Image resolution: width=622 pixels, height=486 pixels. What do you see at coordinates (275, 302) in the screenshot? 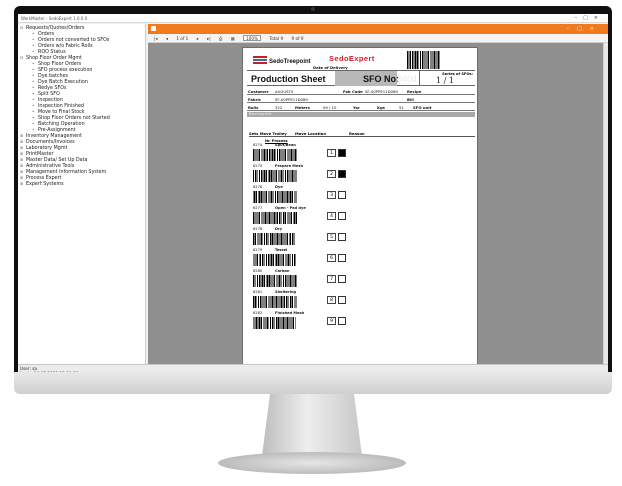
I see `step-barcode` at bounding box center [275, 302].